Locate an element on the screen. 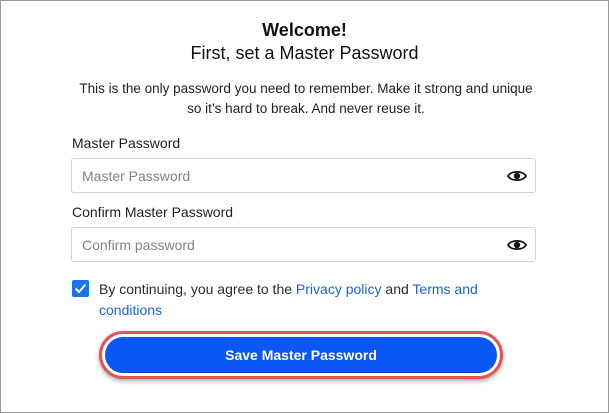  confirm-password-field-wrapper is located at coordinates (303, 244).